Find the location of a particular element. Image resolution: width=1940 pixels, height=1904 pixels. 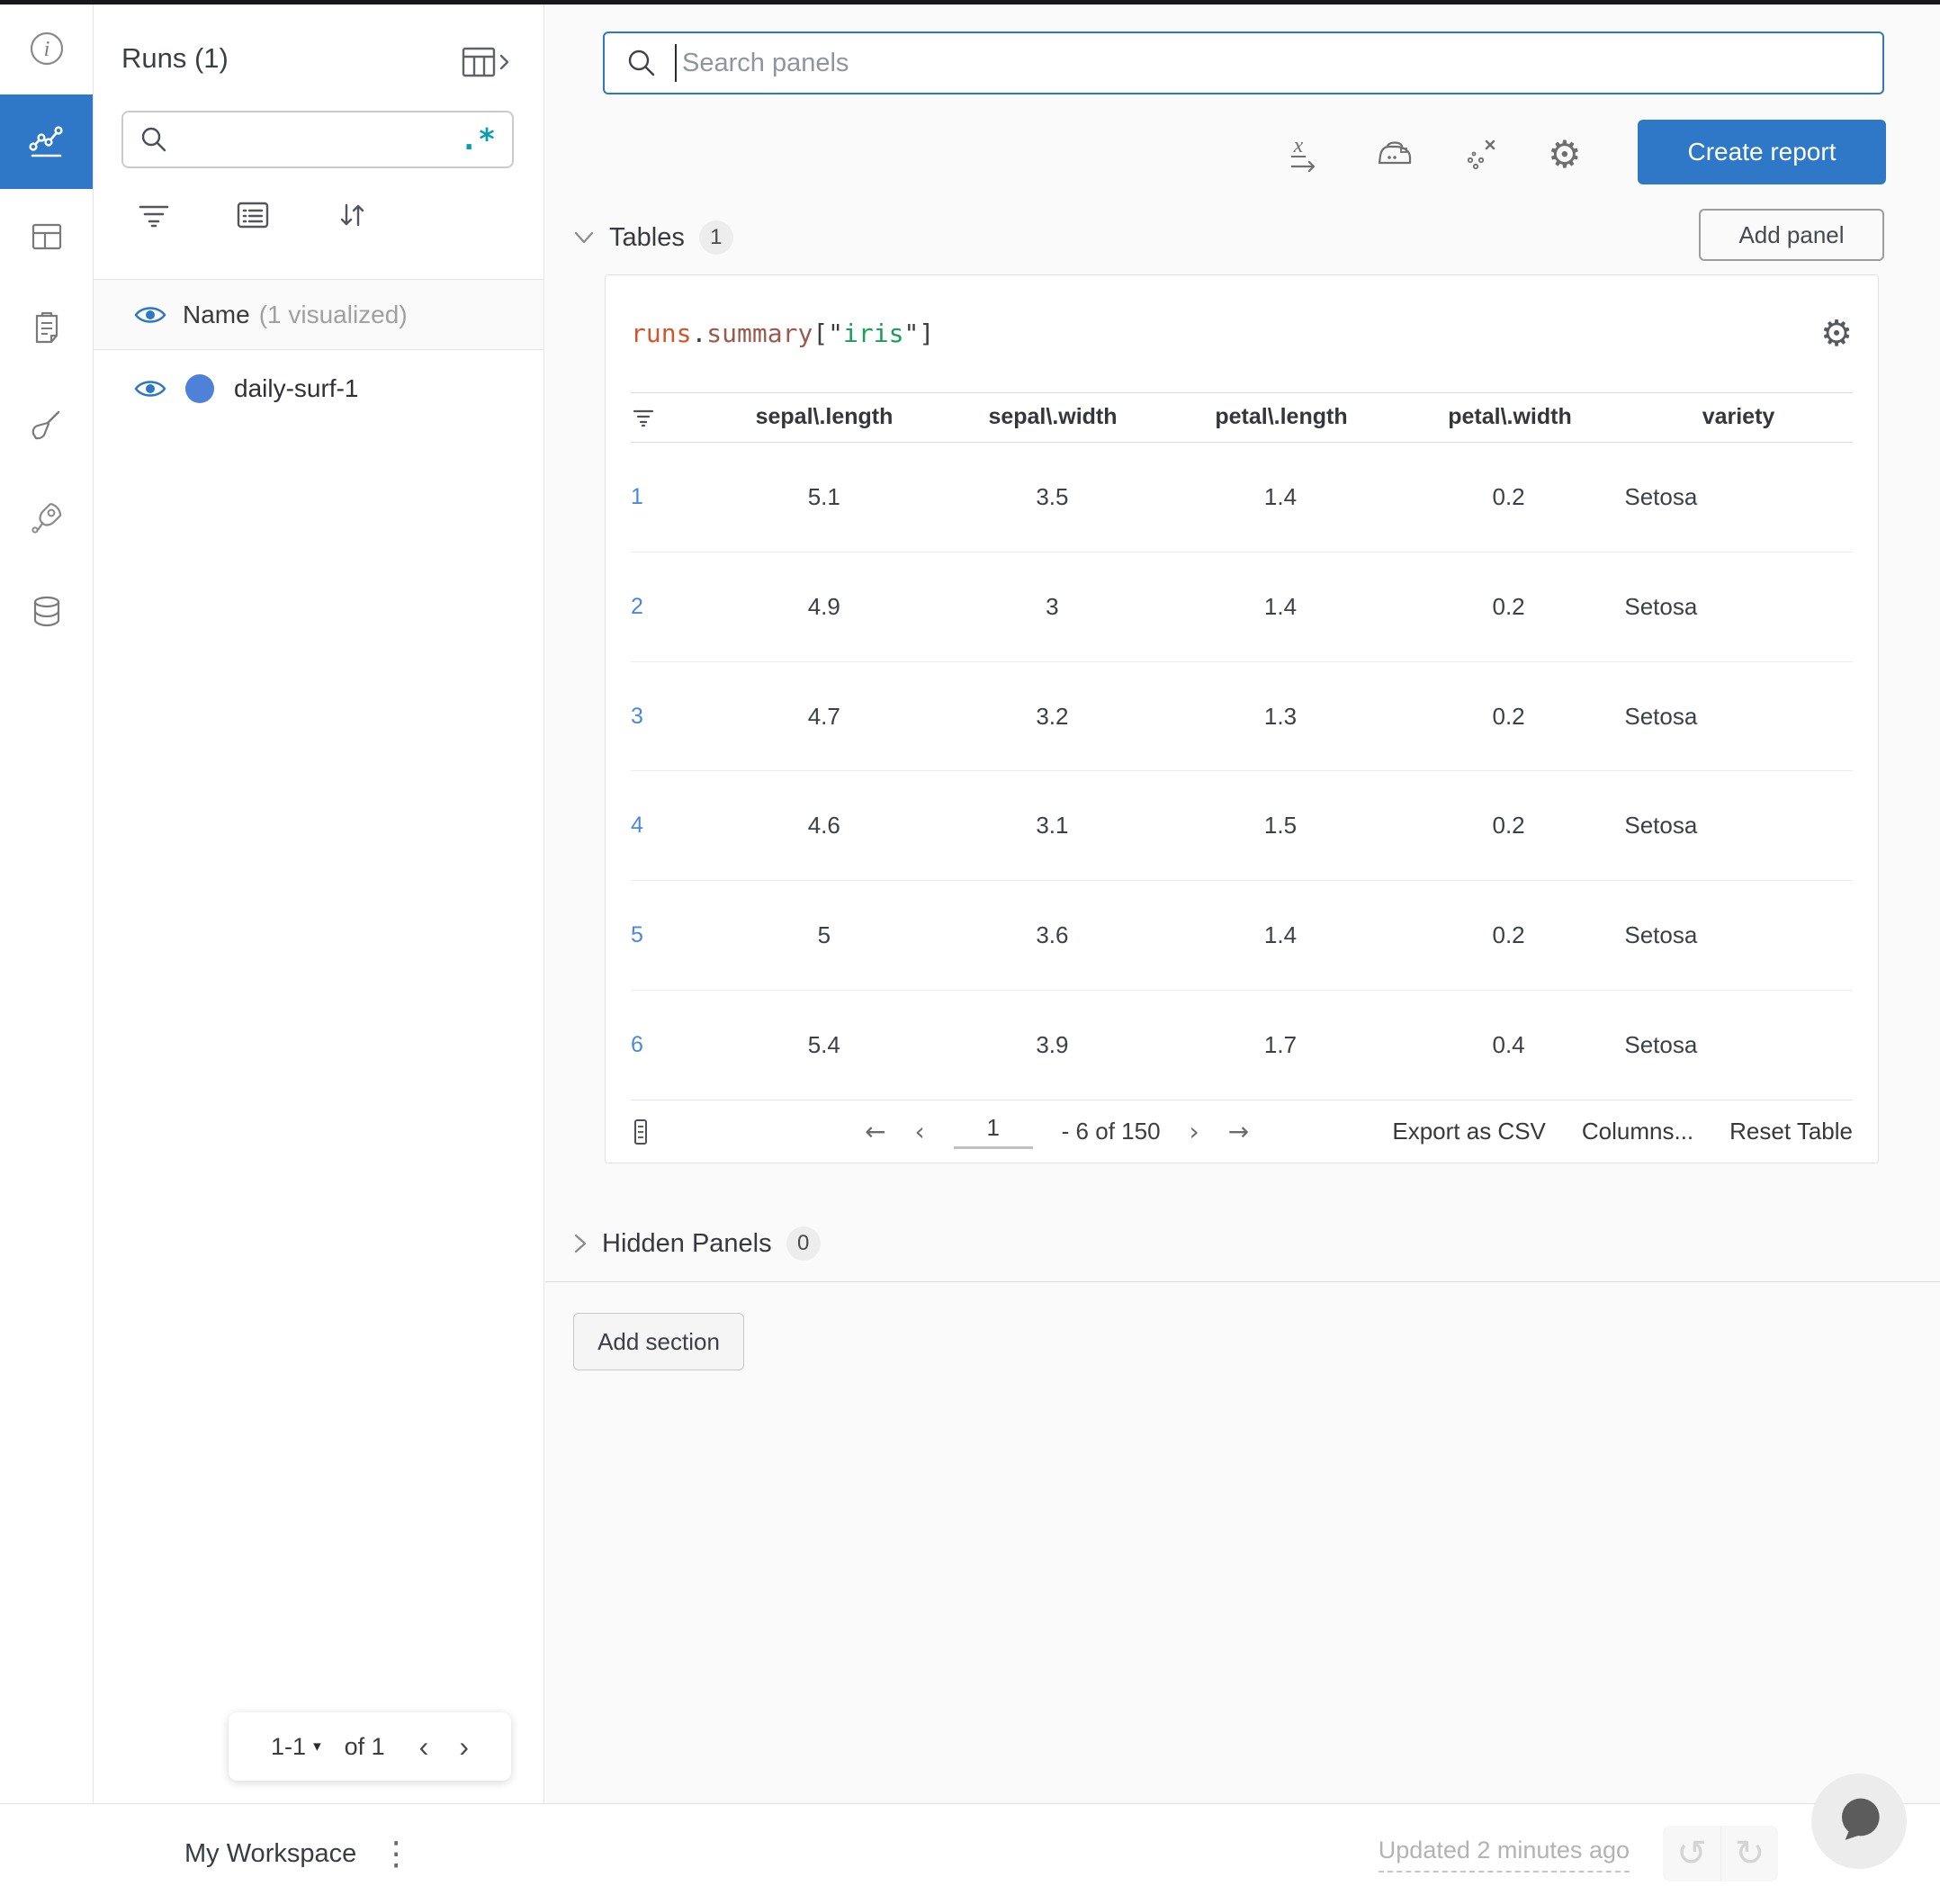

column-header: sepal\.width is located at coordinates (1053, 417).